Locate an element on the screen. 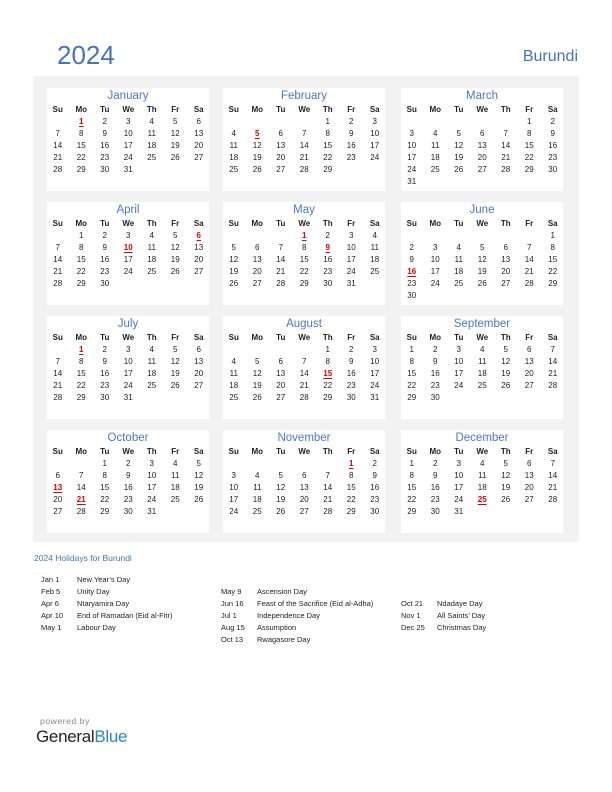  weekday-label: Sa is located at coordinates (198, 223).